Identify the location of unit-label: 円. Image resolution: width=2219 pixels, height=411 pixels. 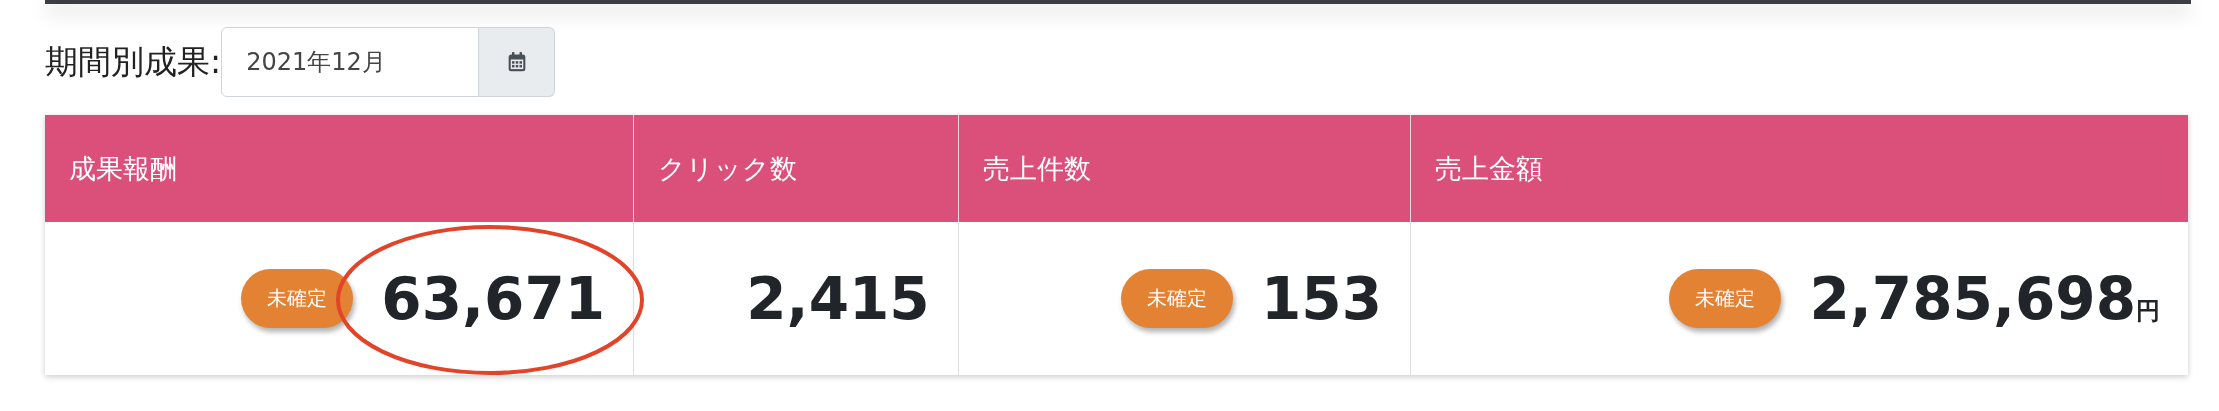
(2148, 311).